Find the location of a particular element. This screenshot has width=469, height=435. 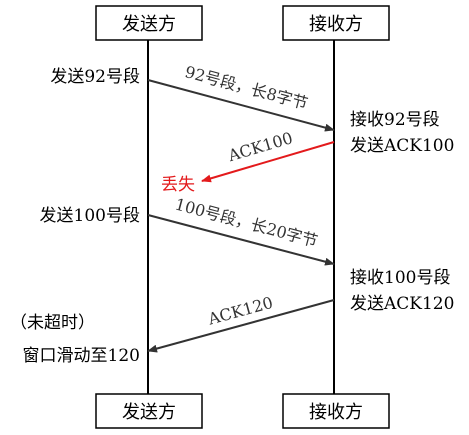

sender-bottom-box: 发送方 is located at coordinates (149, 411).